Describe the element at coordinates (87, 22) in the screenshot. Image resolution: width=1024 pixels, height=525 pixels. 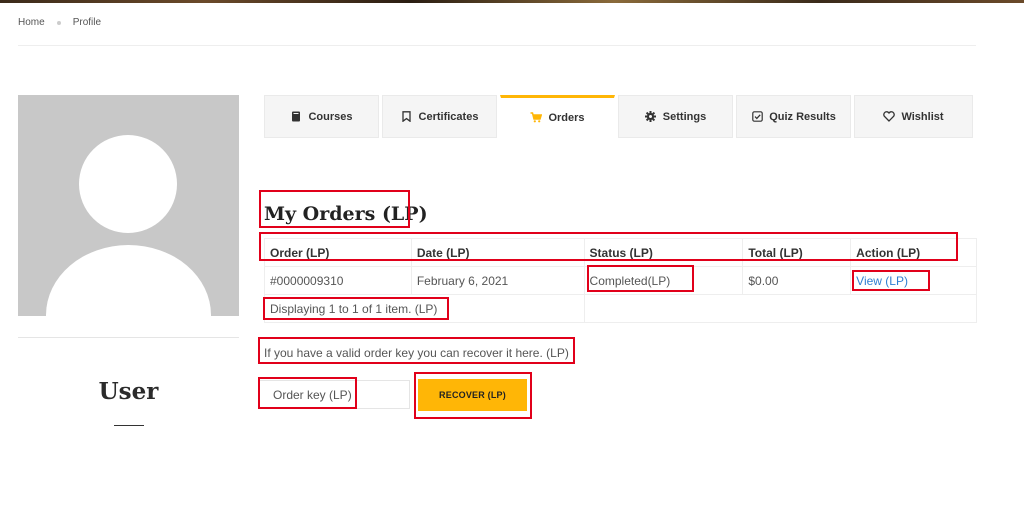
I see `breadcrumb-current: Profile` at that location.